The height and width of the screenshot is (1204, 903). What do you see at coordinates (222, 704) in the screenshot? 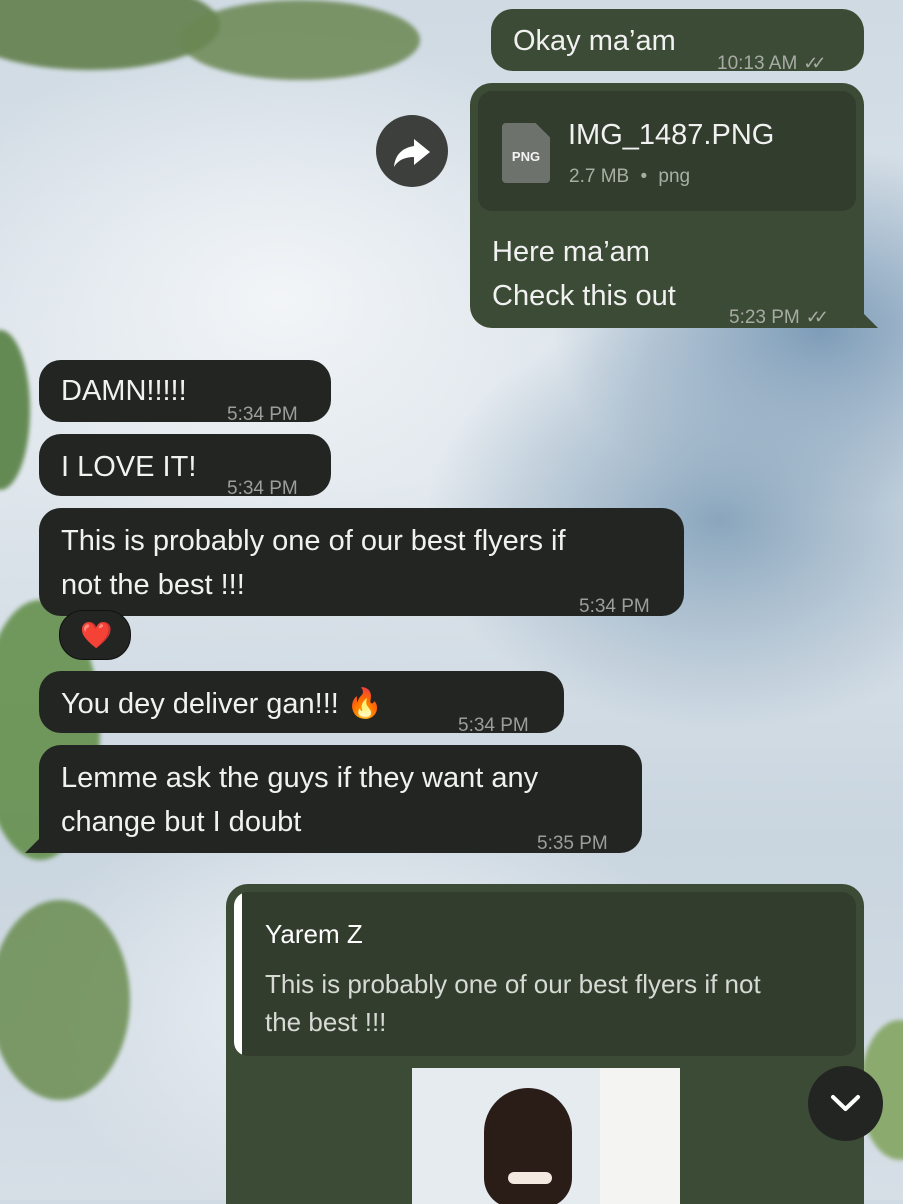
I see `message-text: You dey deliver gan!!! 🔥` at bounding box center [222, 704].